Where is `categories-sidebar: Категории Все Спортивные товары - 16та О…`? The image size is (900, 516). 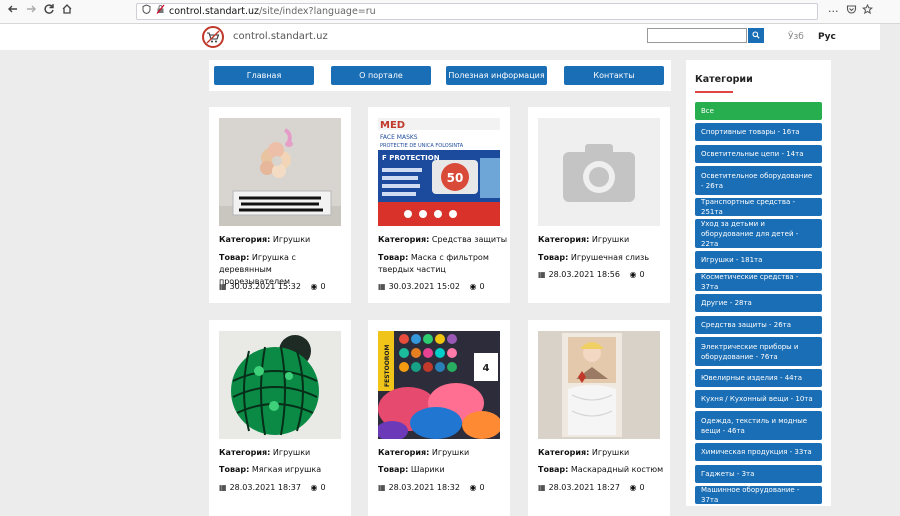
categories-sidebar: Категории Все Спортивные товары - 16та О… is located at coordinates (758, 283).